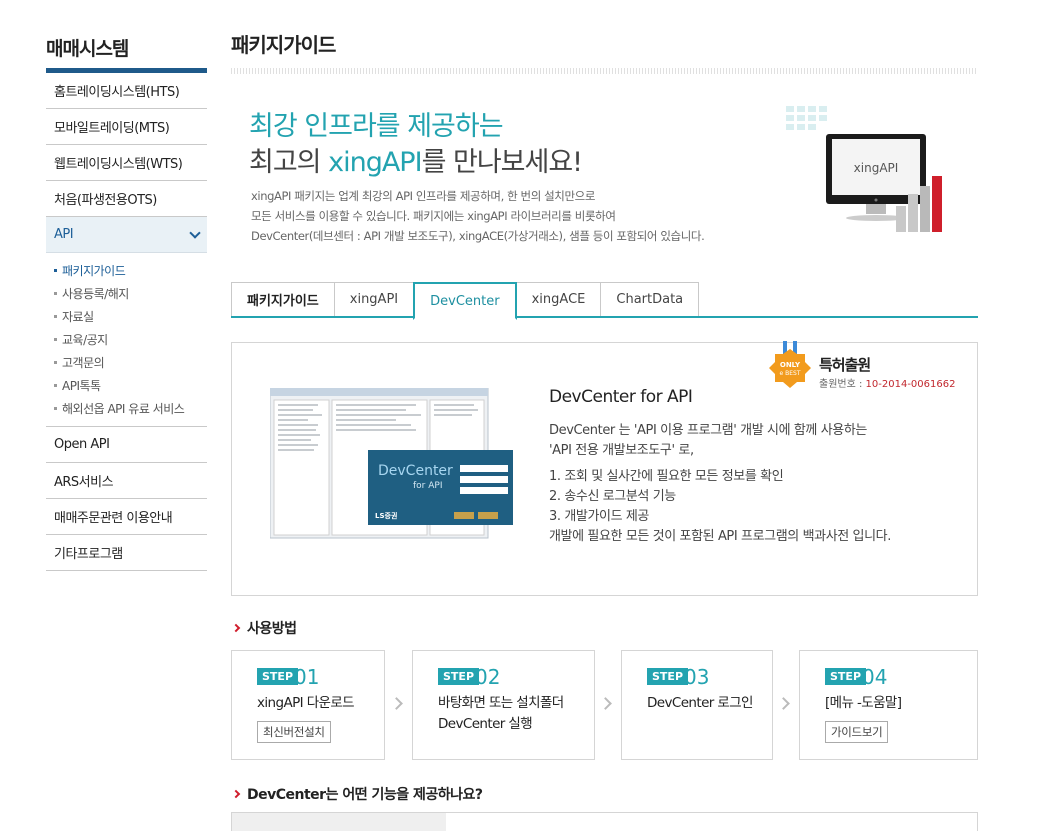 Image resolution: width=1051 pixels, height=831 pixels. I want to click on sidebar-item-open-api: Open API, so click(126, 445).